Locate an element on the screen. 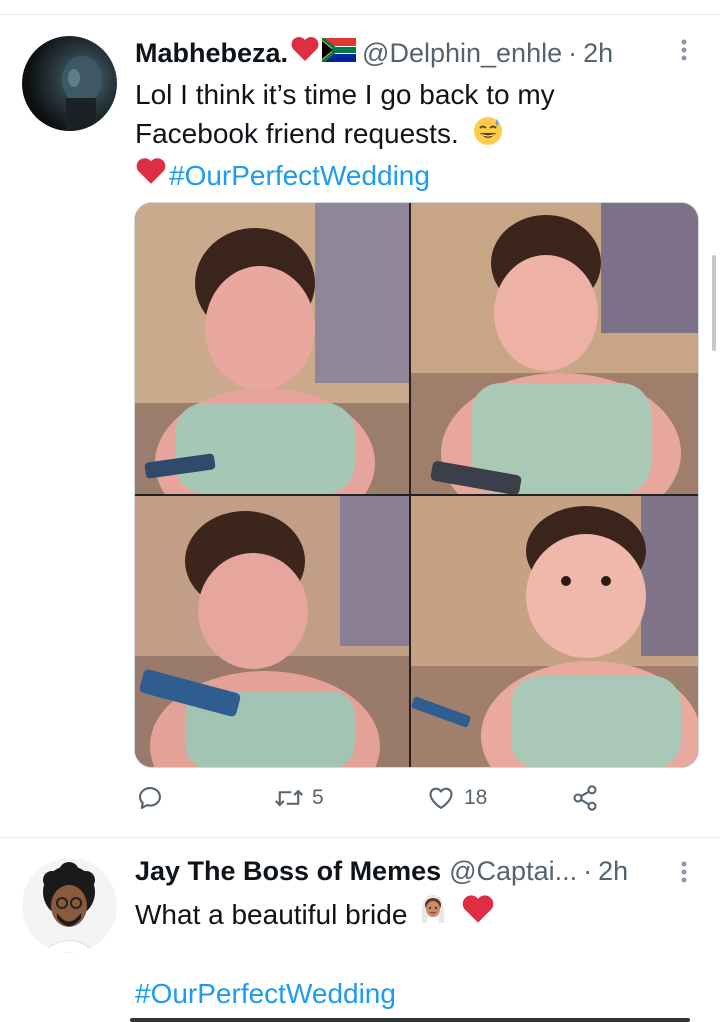 The width and height of the screenshot is (720, 1022). media-preview-edge is located at coordinates (410, 1020).